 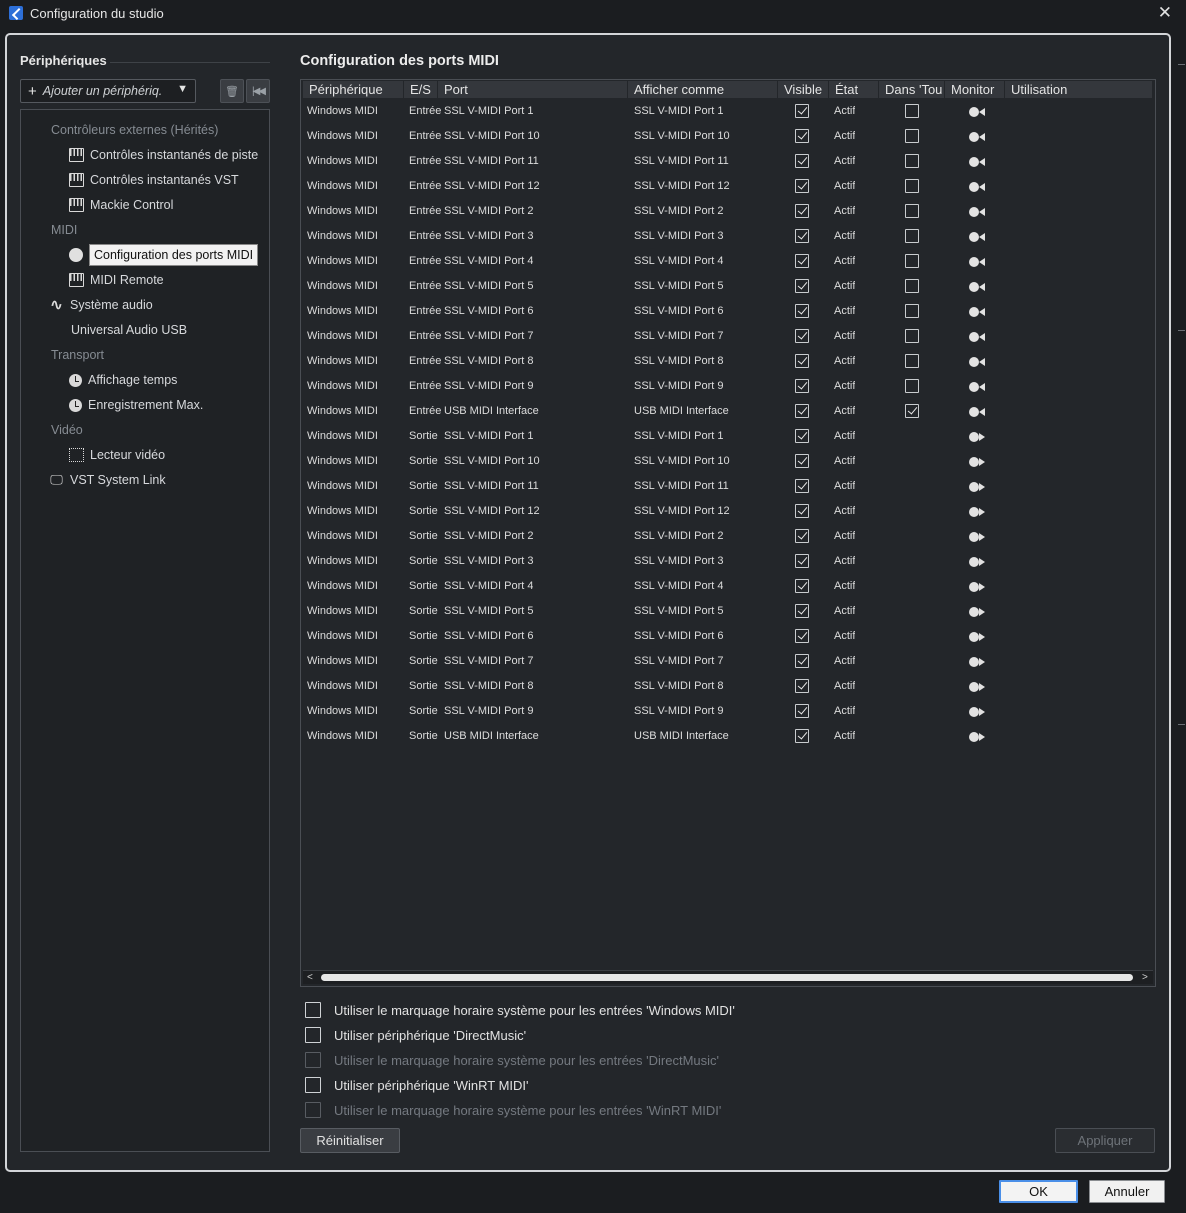 I want to click on scrollbar-thumb, so click(x=727, y=977).